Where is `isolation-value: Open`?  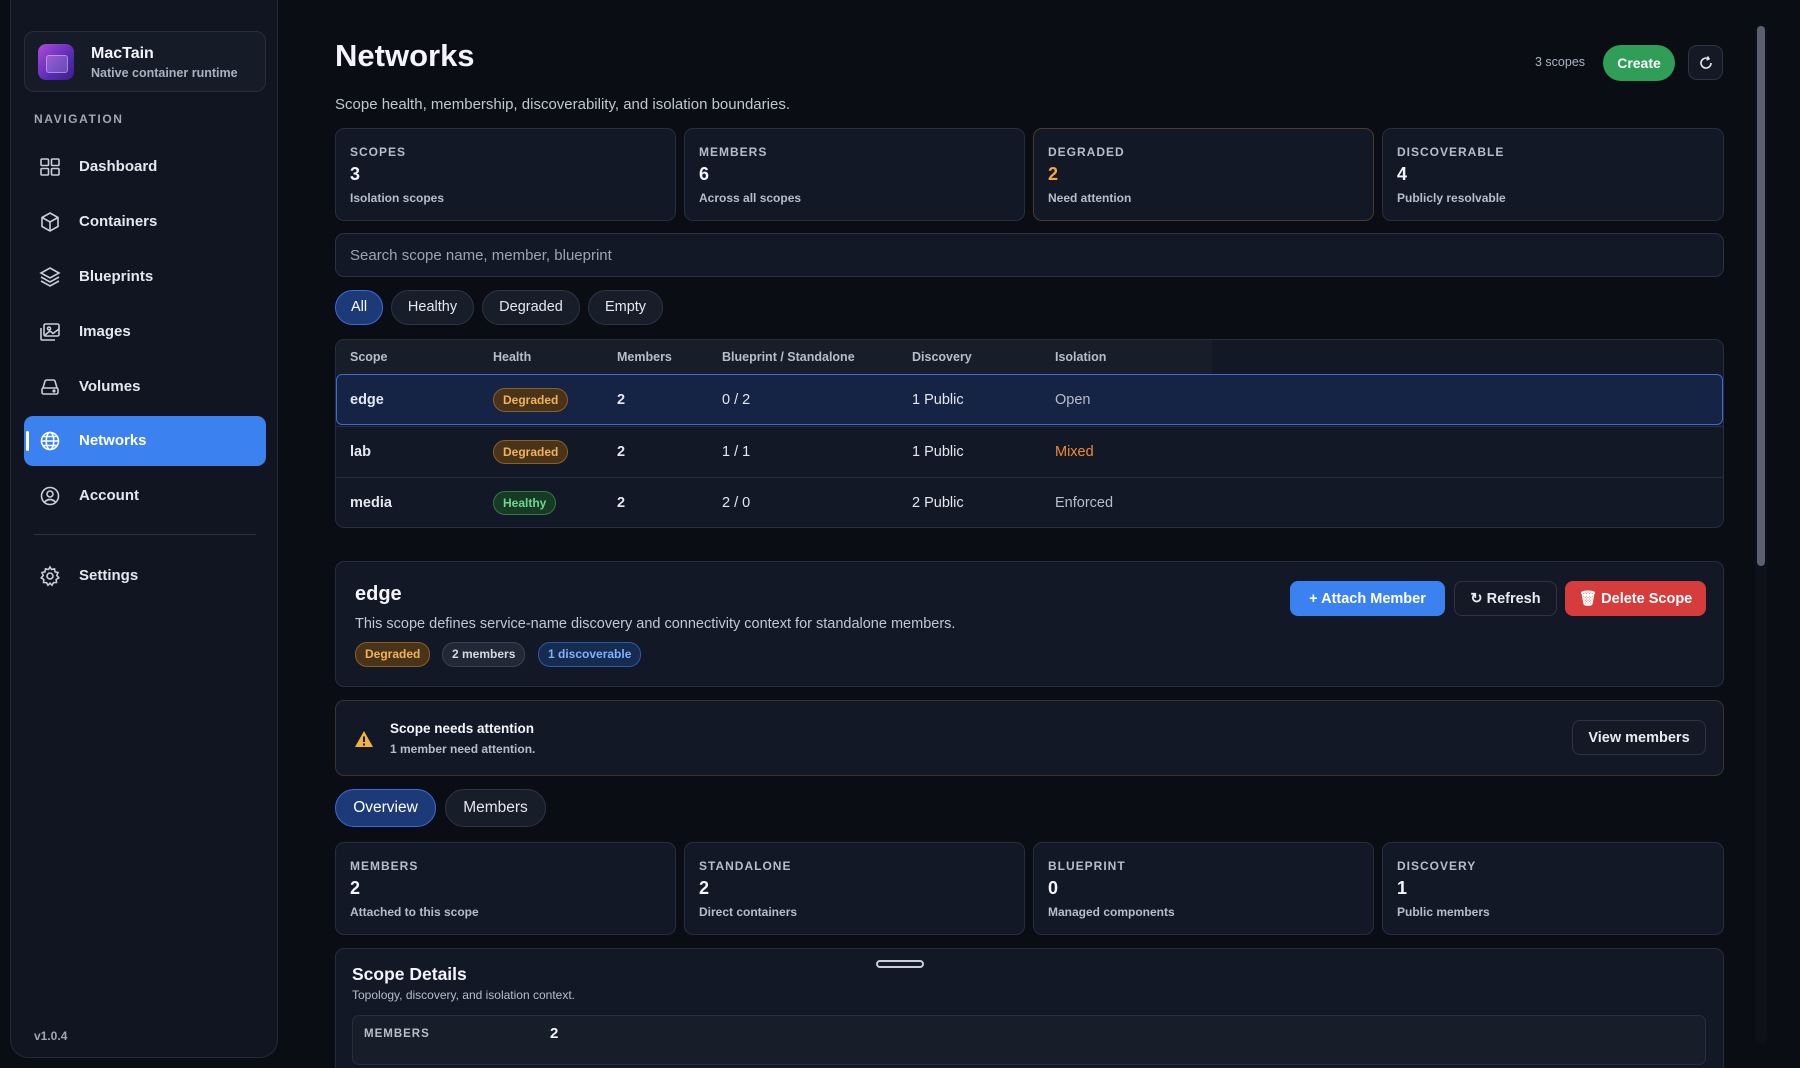 isolation-value: Open is located at coordinates (1073, 400).